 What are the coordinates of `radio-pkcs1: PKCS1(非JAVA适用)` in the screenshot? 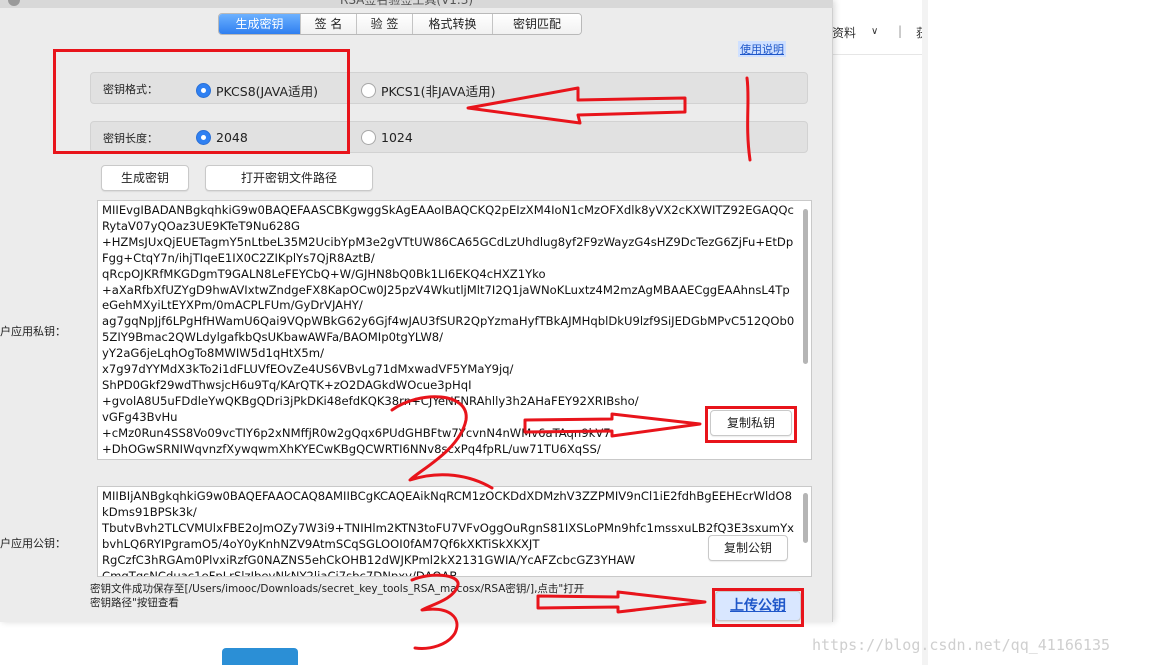 It's located at (428, 90).